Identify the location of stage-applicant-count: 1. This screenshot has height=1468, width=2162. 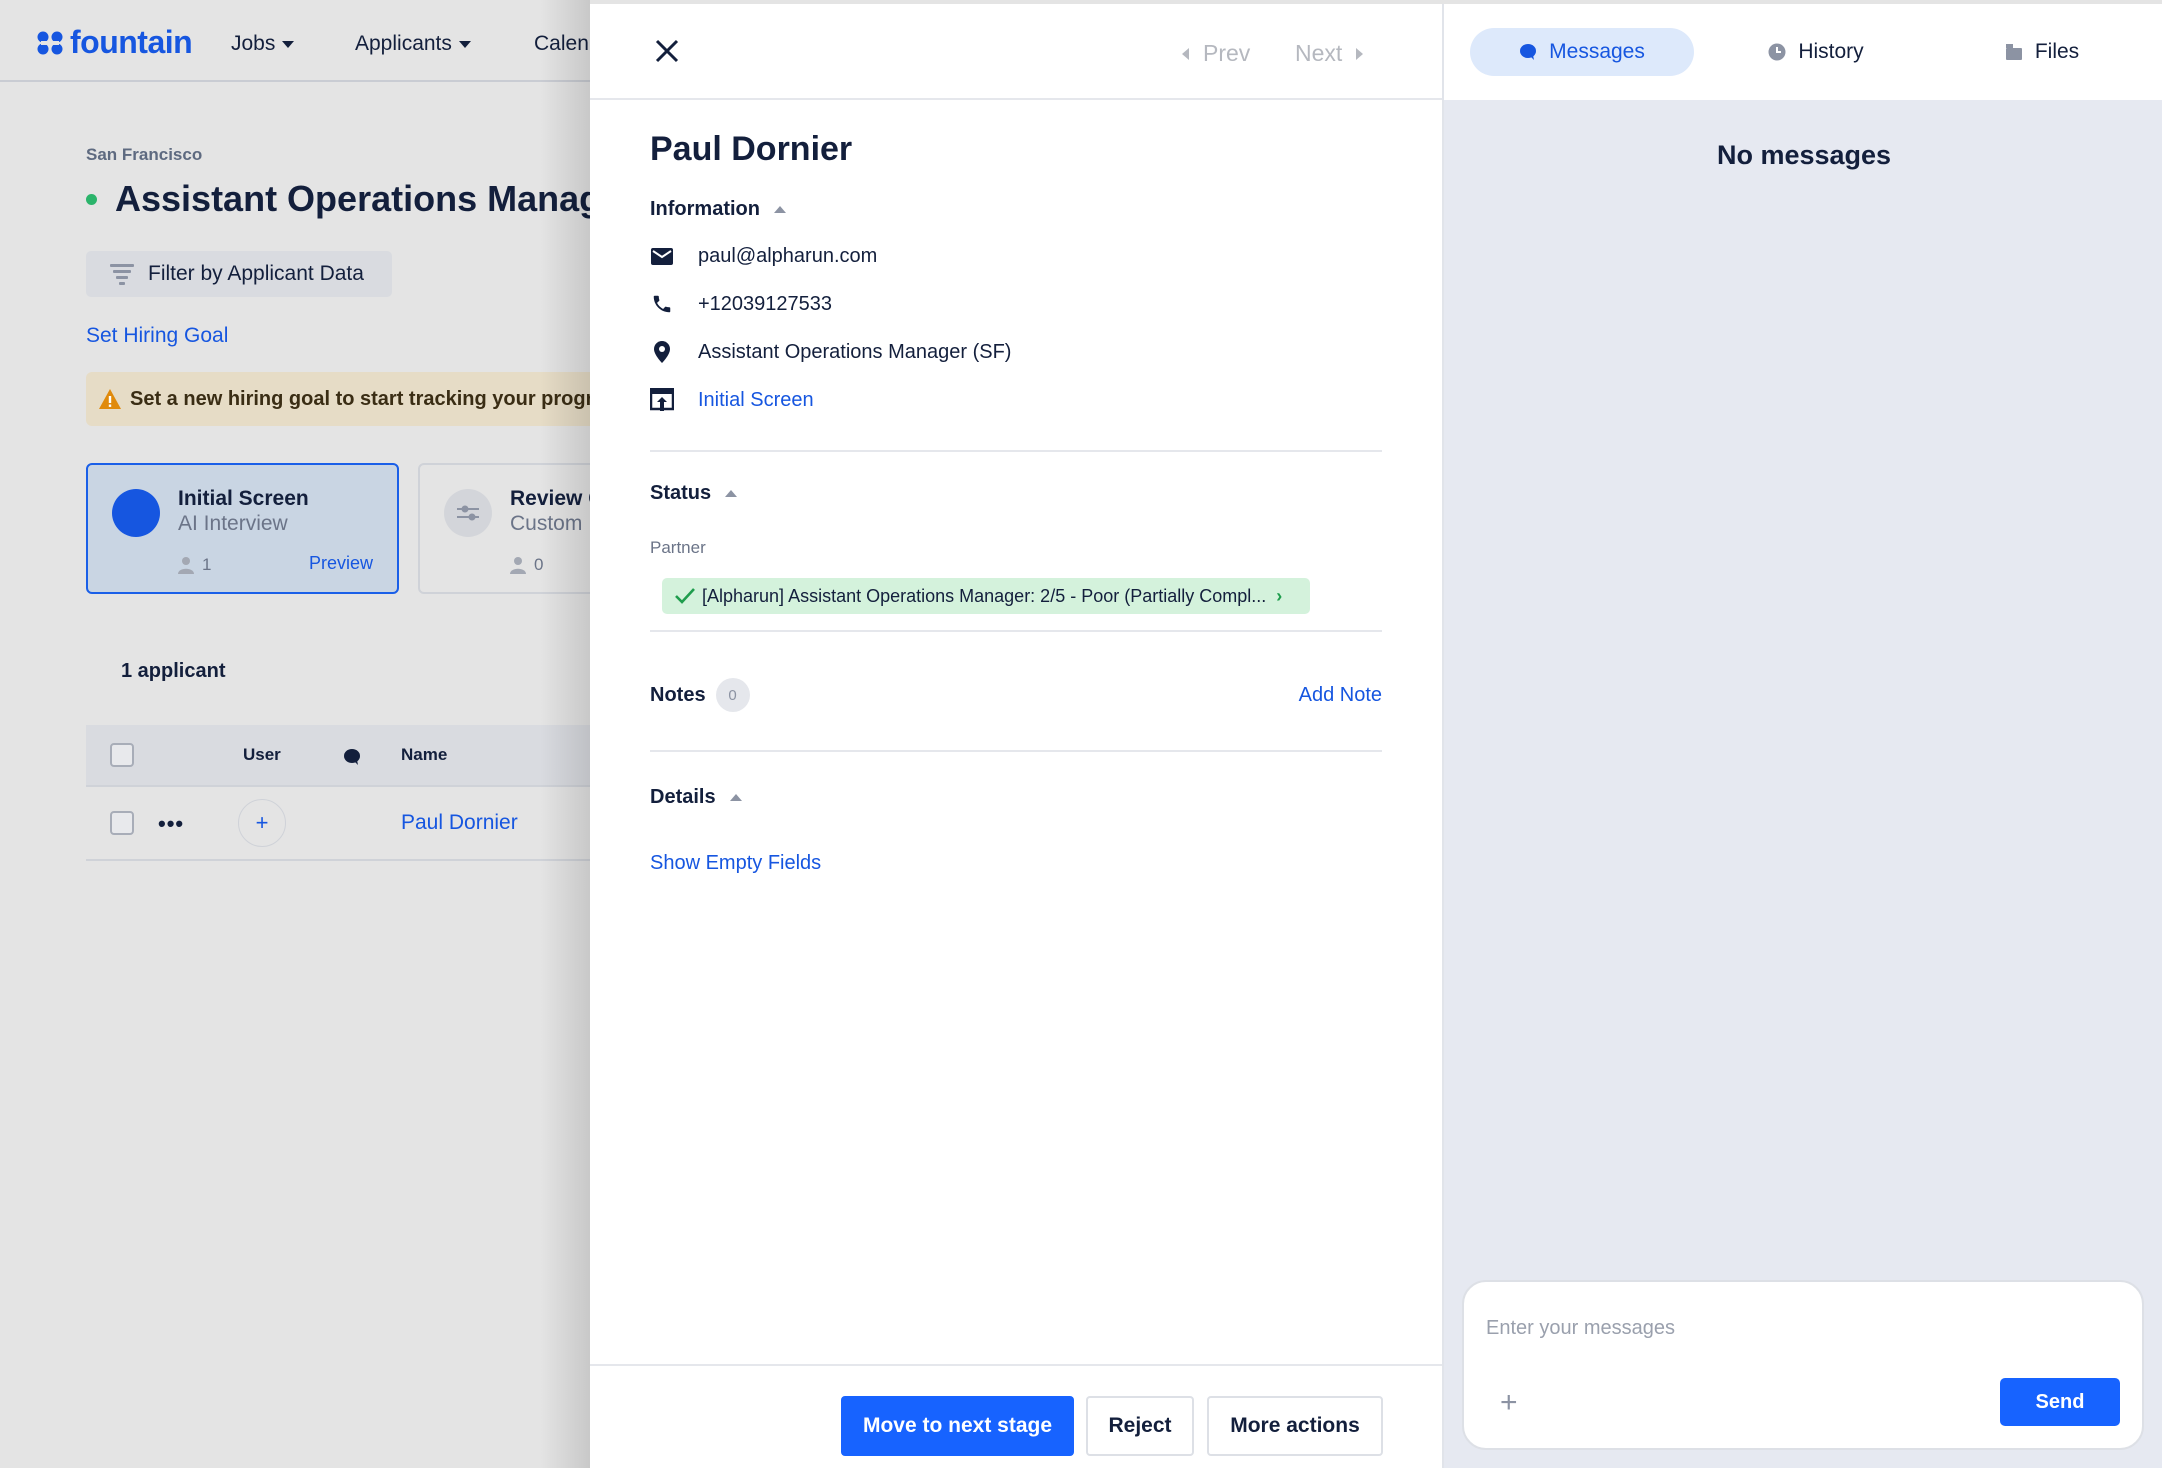
(194, 565).